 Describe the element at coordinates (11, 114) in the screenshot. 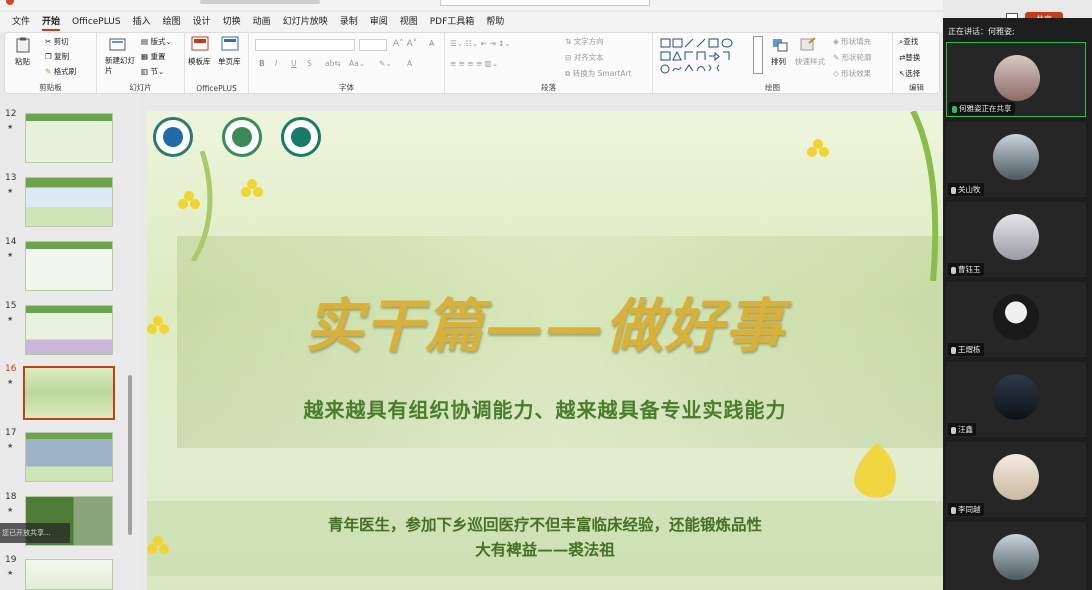

I see `thumb-number: 12` at that location.